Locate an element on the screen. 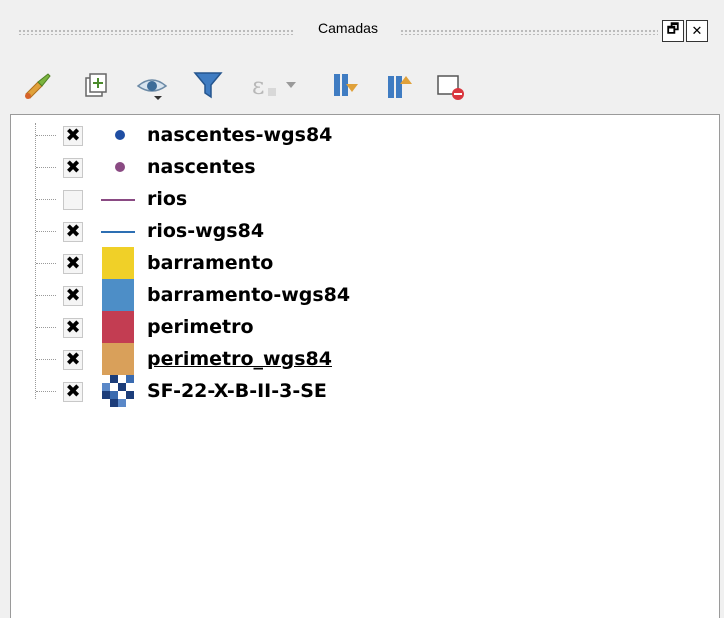  float-panel-icon: 🗗 is located at coordinates (673, 31).